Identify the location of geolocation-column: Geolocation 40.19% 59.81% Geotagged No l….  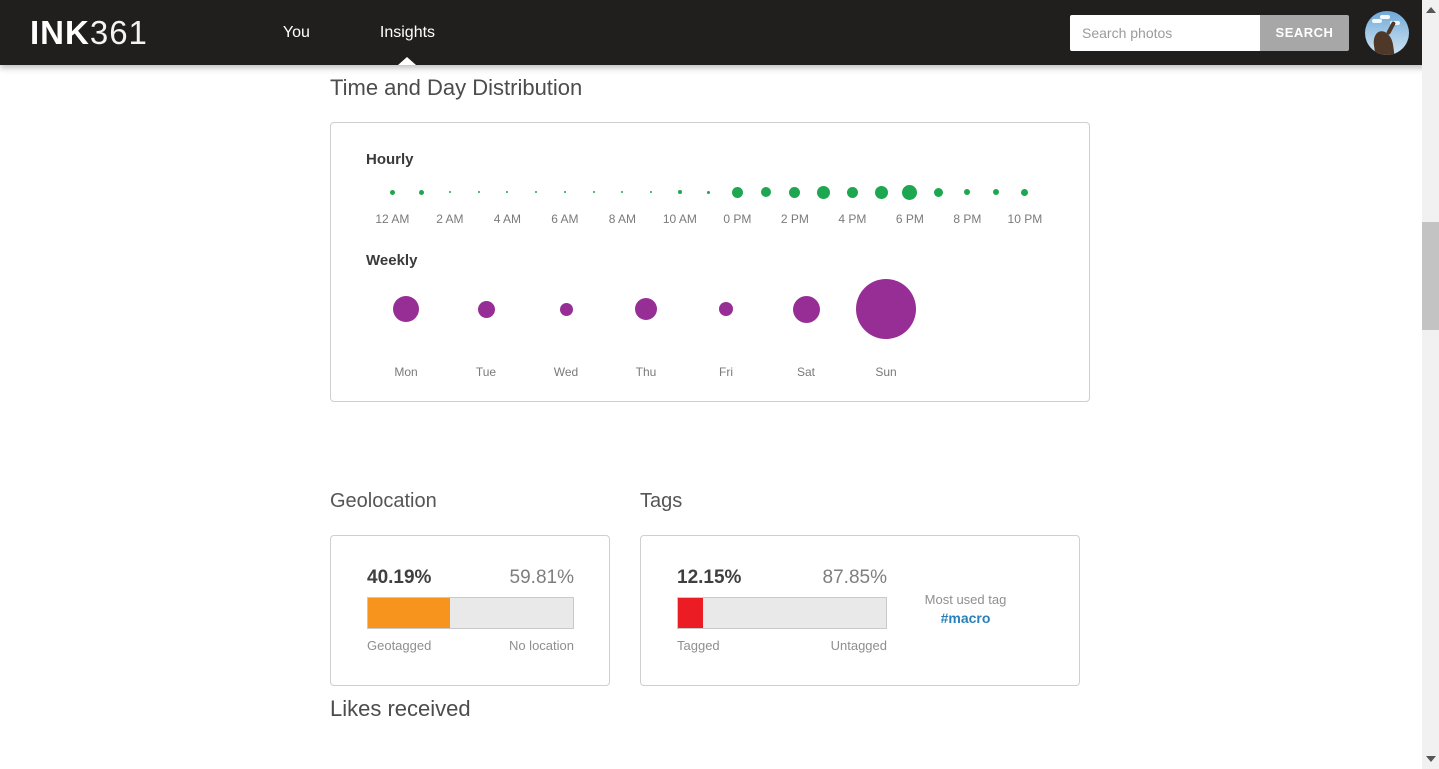
(470, 588).